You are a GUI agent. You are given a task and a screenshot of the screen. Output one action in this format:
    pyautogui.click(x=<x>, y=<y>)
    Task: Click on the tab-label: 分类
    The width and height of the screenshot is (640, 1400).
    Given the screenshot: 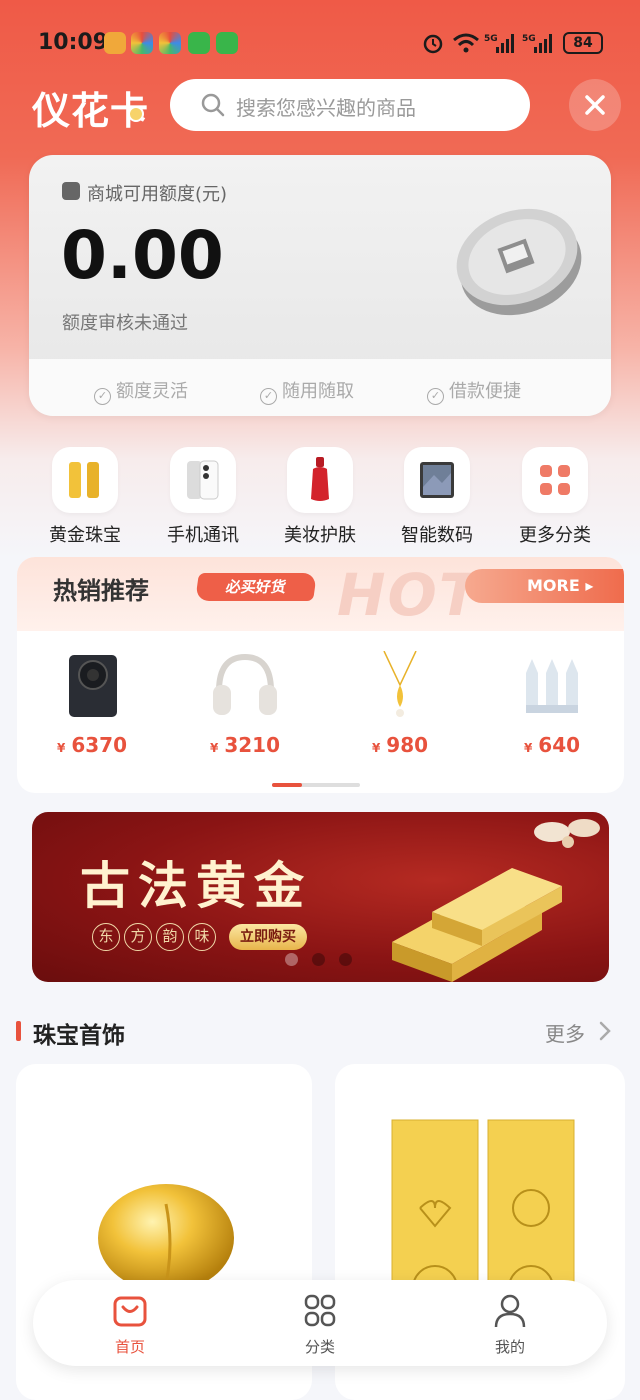 What is the action you would take?
    pyautogui.click(x=319, y=1347)
    